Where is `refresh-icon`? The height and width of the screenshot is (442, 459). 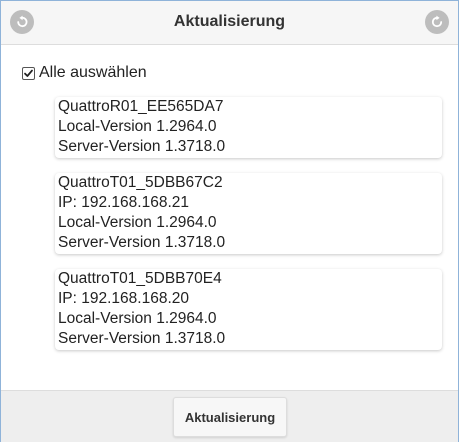 refresh-icon is located at coordinates (437, 21).